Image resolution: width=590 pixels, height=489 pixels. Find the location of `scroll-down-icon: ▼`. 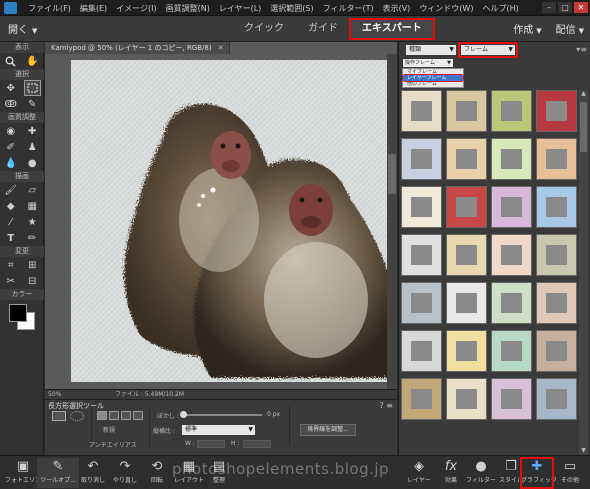

scroll-down-icon: ▼ is located at coordinates (583, 451).